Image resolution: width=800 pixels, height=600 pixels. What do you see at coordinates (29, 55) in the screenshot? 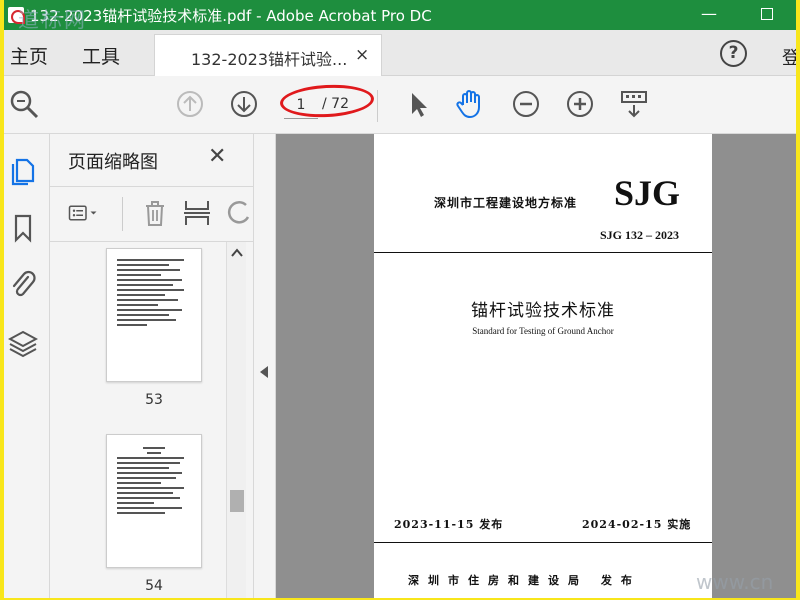
I see `tab-home: 主页` at bounding box center [29, 55].